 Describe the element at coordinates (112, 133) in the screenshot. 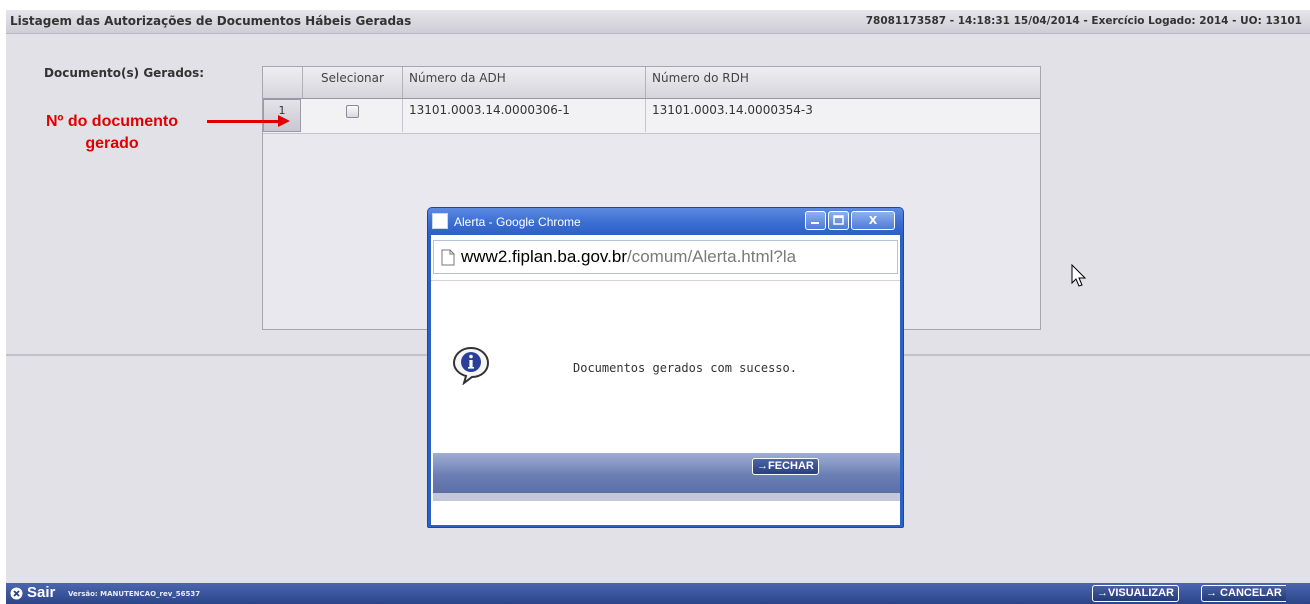

I see `document-number-annotation: Nº do documento gerado` at that location.